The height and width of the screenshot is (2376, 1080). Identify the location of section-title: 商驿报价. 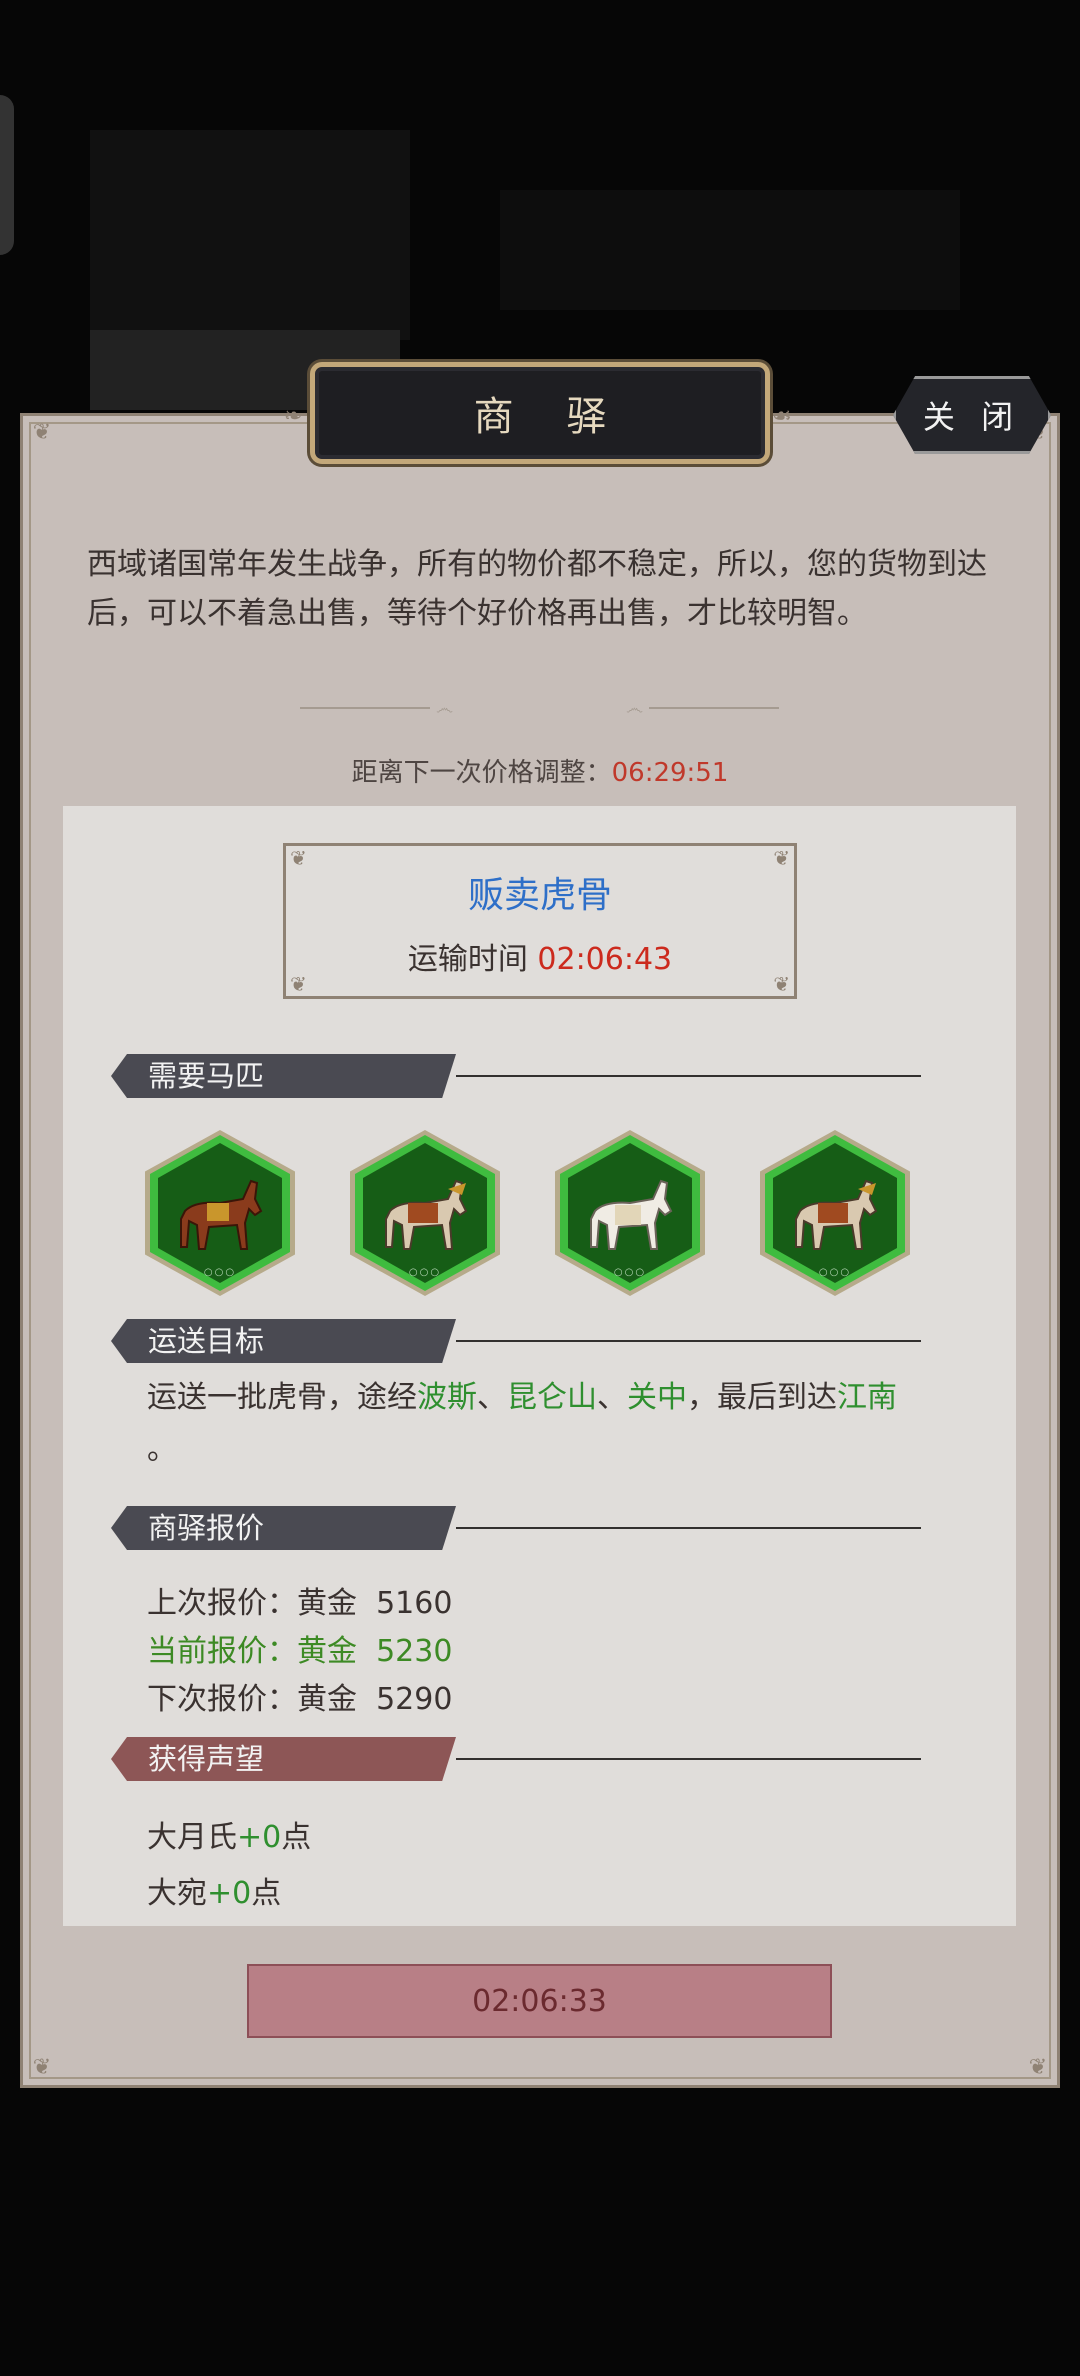
(283, 1528).